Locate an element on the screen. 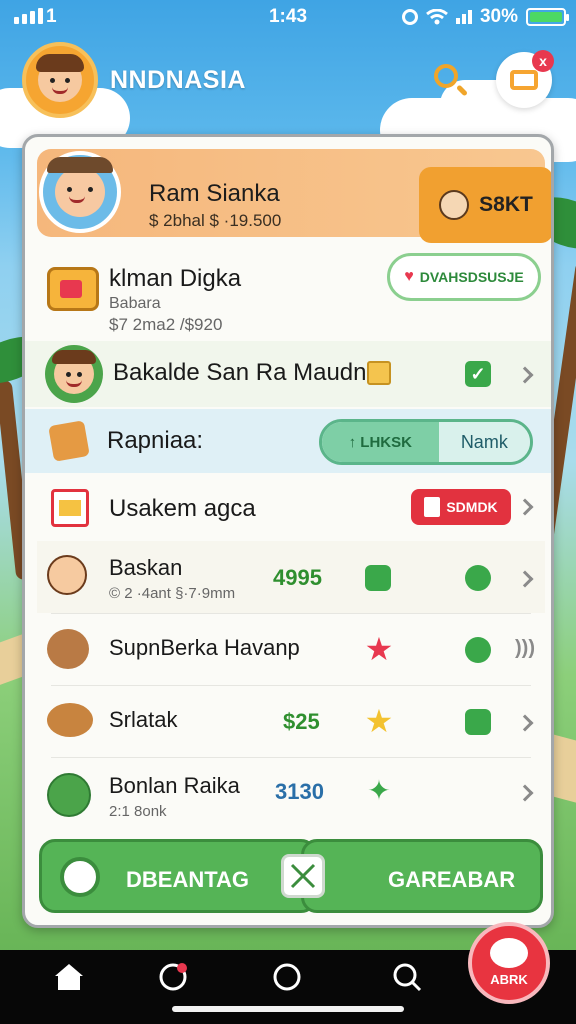 The width and height of the screenshot is (576, 1024). profile-name: Ram Sianka is located at coordinates (214, 193).